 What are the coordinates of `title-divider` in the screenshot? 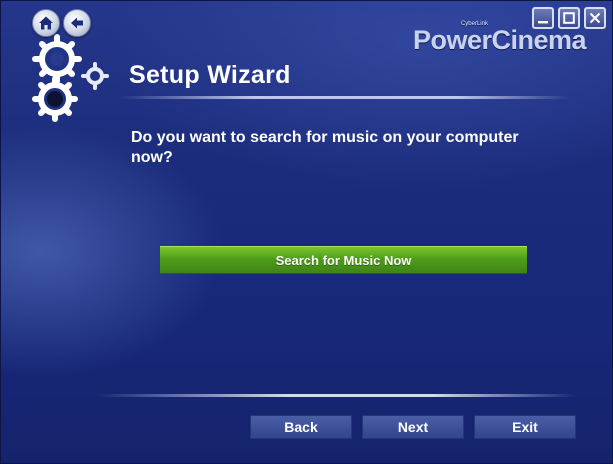 It's located at (344, 97).